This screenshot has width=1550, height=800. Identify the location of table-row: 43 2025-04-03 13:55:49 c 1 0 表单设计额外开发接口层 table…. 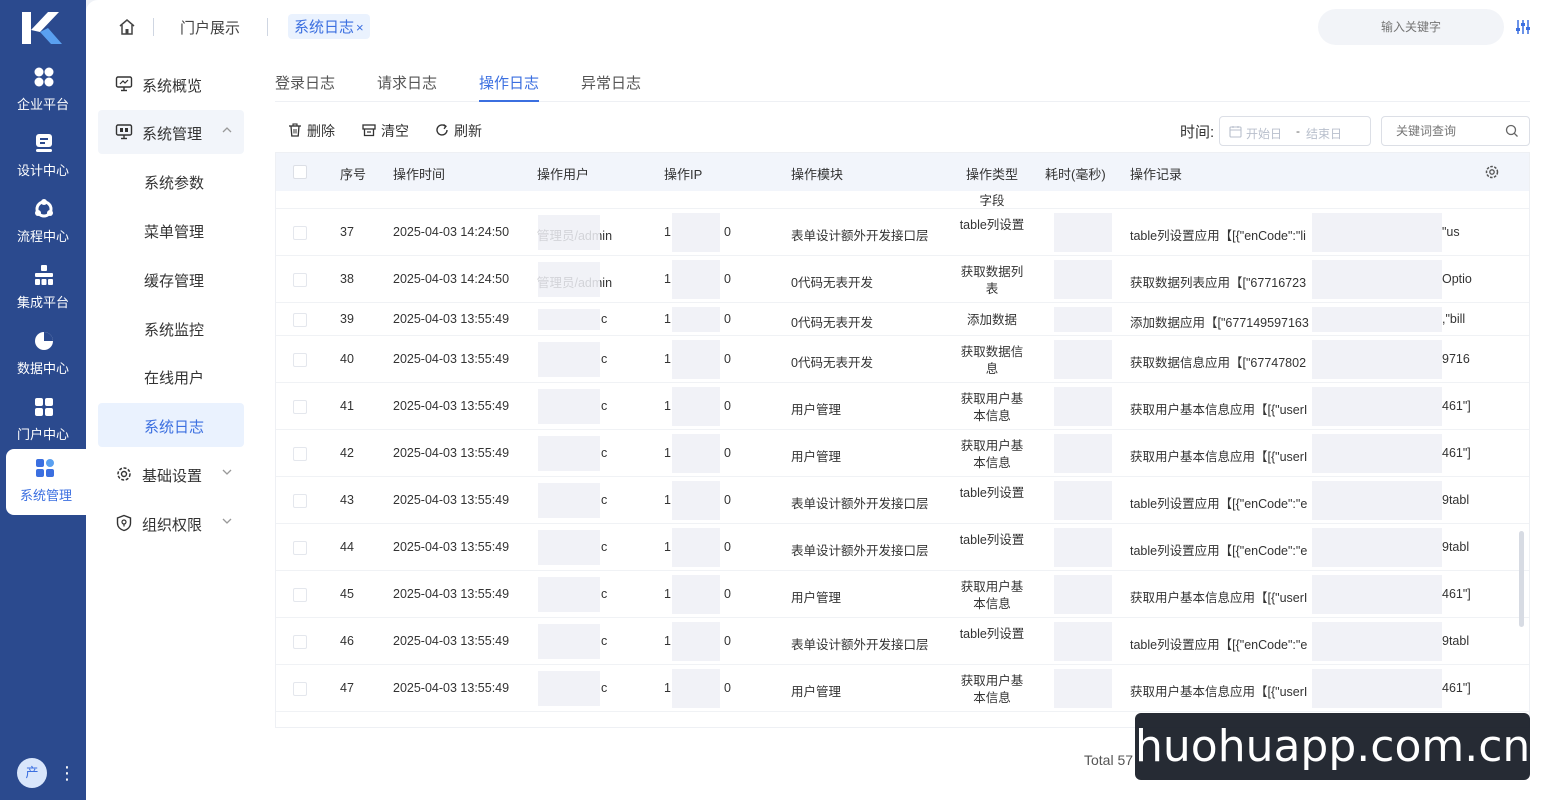
(902, 500).